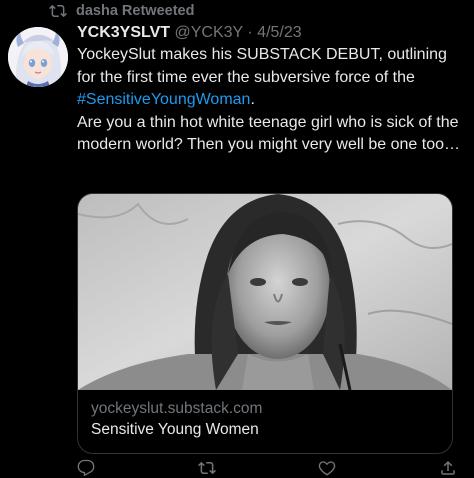 This screenshot has height=478, width=474. I want to click on reply-icon, so click(86, 468).